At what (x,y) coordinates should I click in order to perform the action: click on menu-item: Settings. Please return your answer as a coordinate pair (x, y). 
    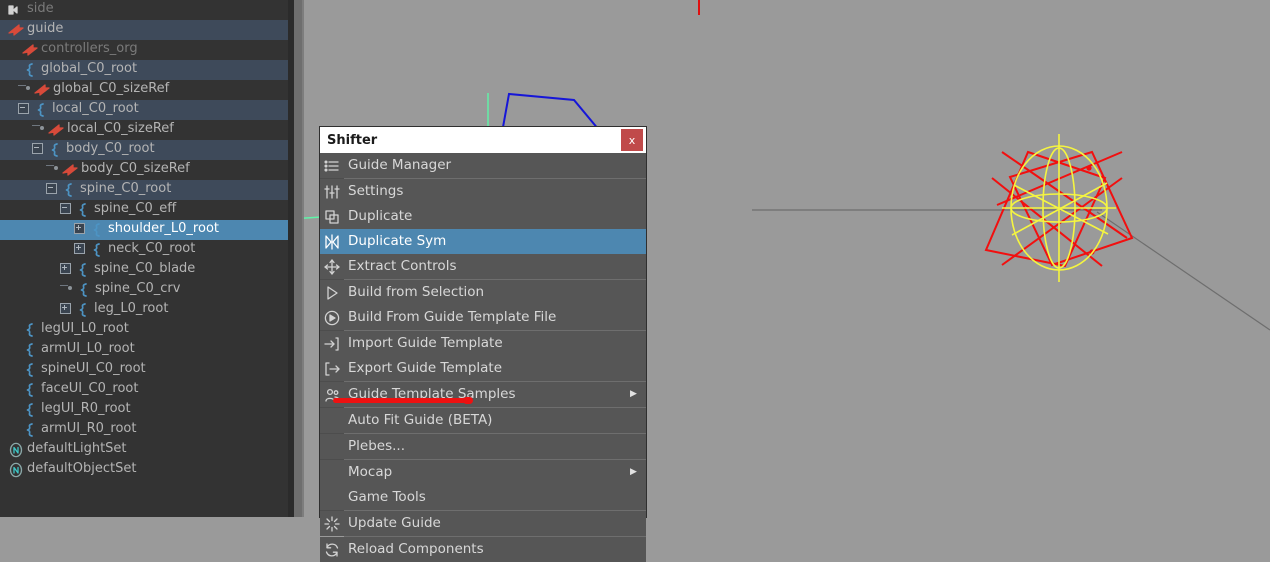
    Looking at the image, I should click on (483, 191).